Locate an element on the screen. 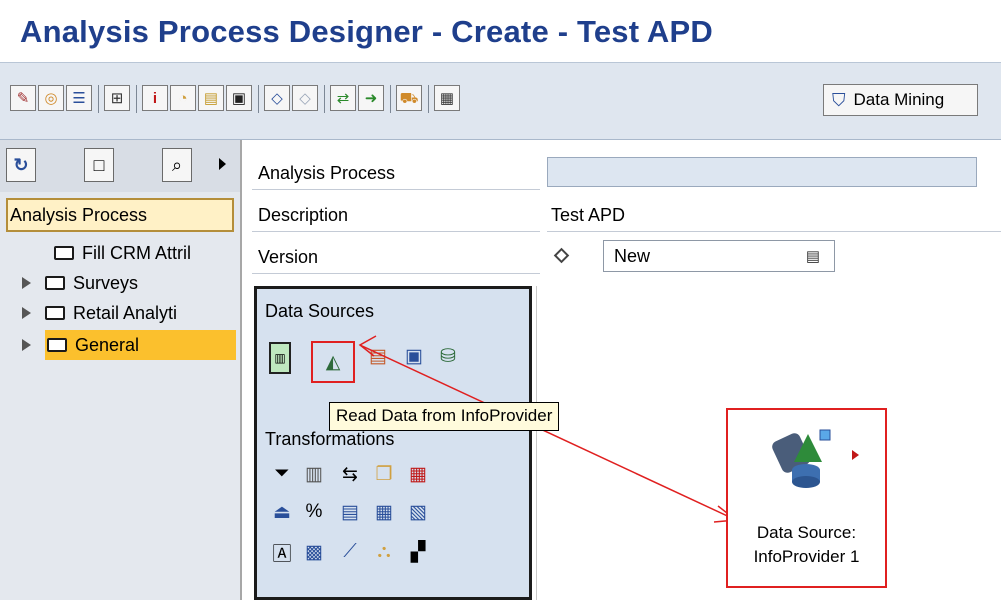 The width and height of the screenshot is (1001, 600). infoprovider-node-icon is located at coordinates (801, 458).